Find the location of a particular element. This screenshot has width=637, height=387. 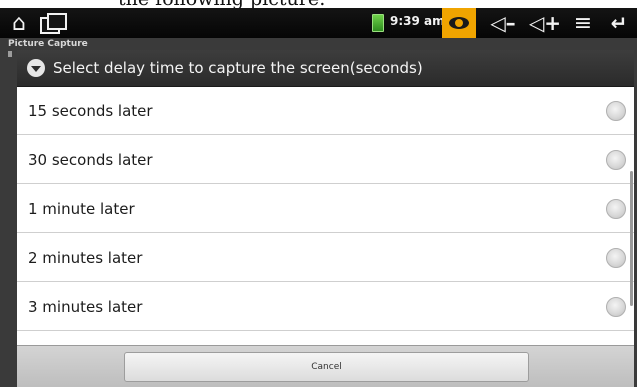

chevron-down-icon is located at coordinates (36, 68).